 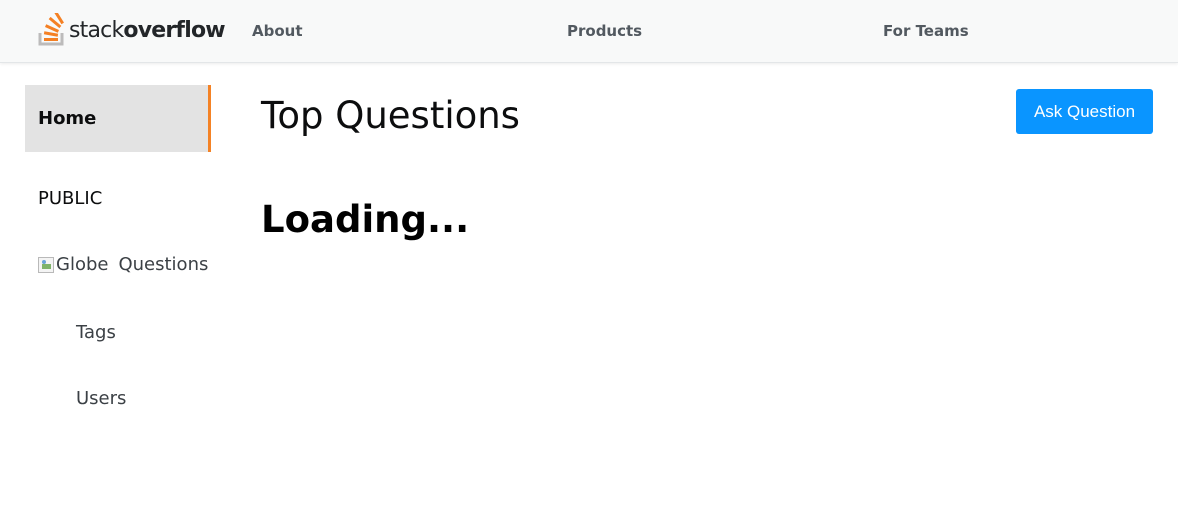 What do you see at coordinates (82, 264) in the screenshot?
I see `globe-icon-alt-text: Globe` at bounding box center [82, 264].